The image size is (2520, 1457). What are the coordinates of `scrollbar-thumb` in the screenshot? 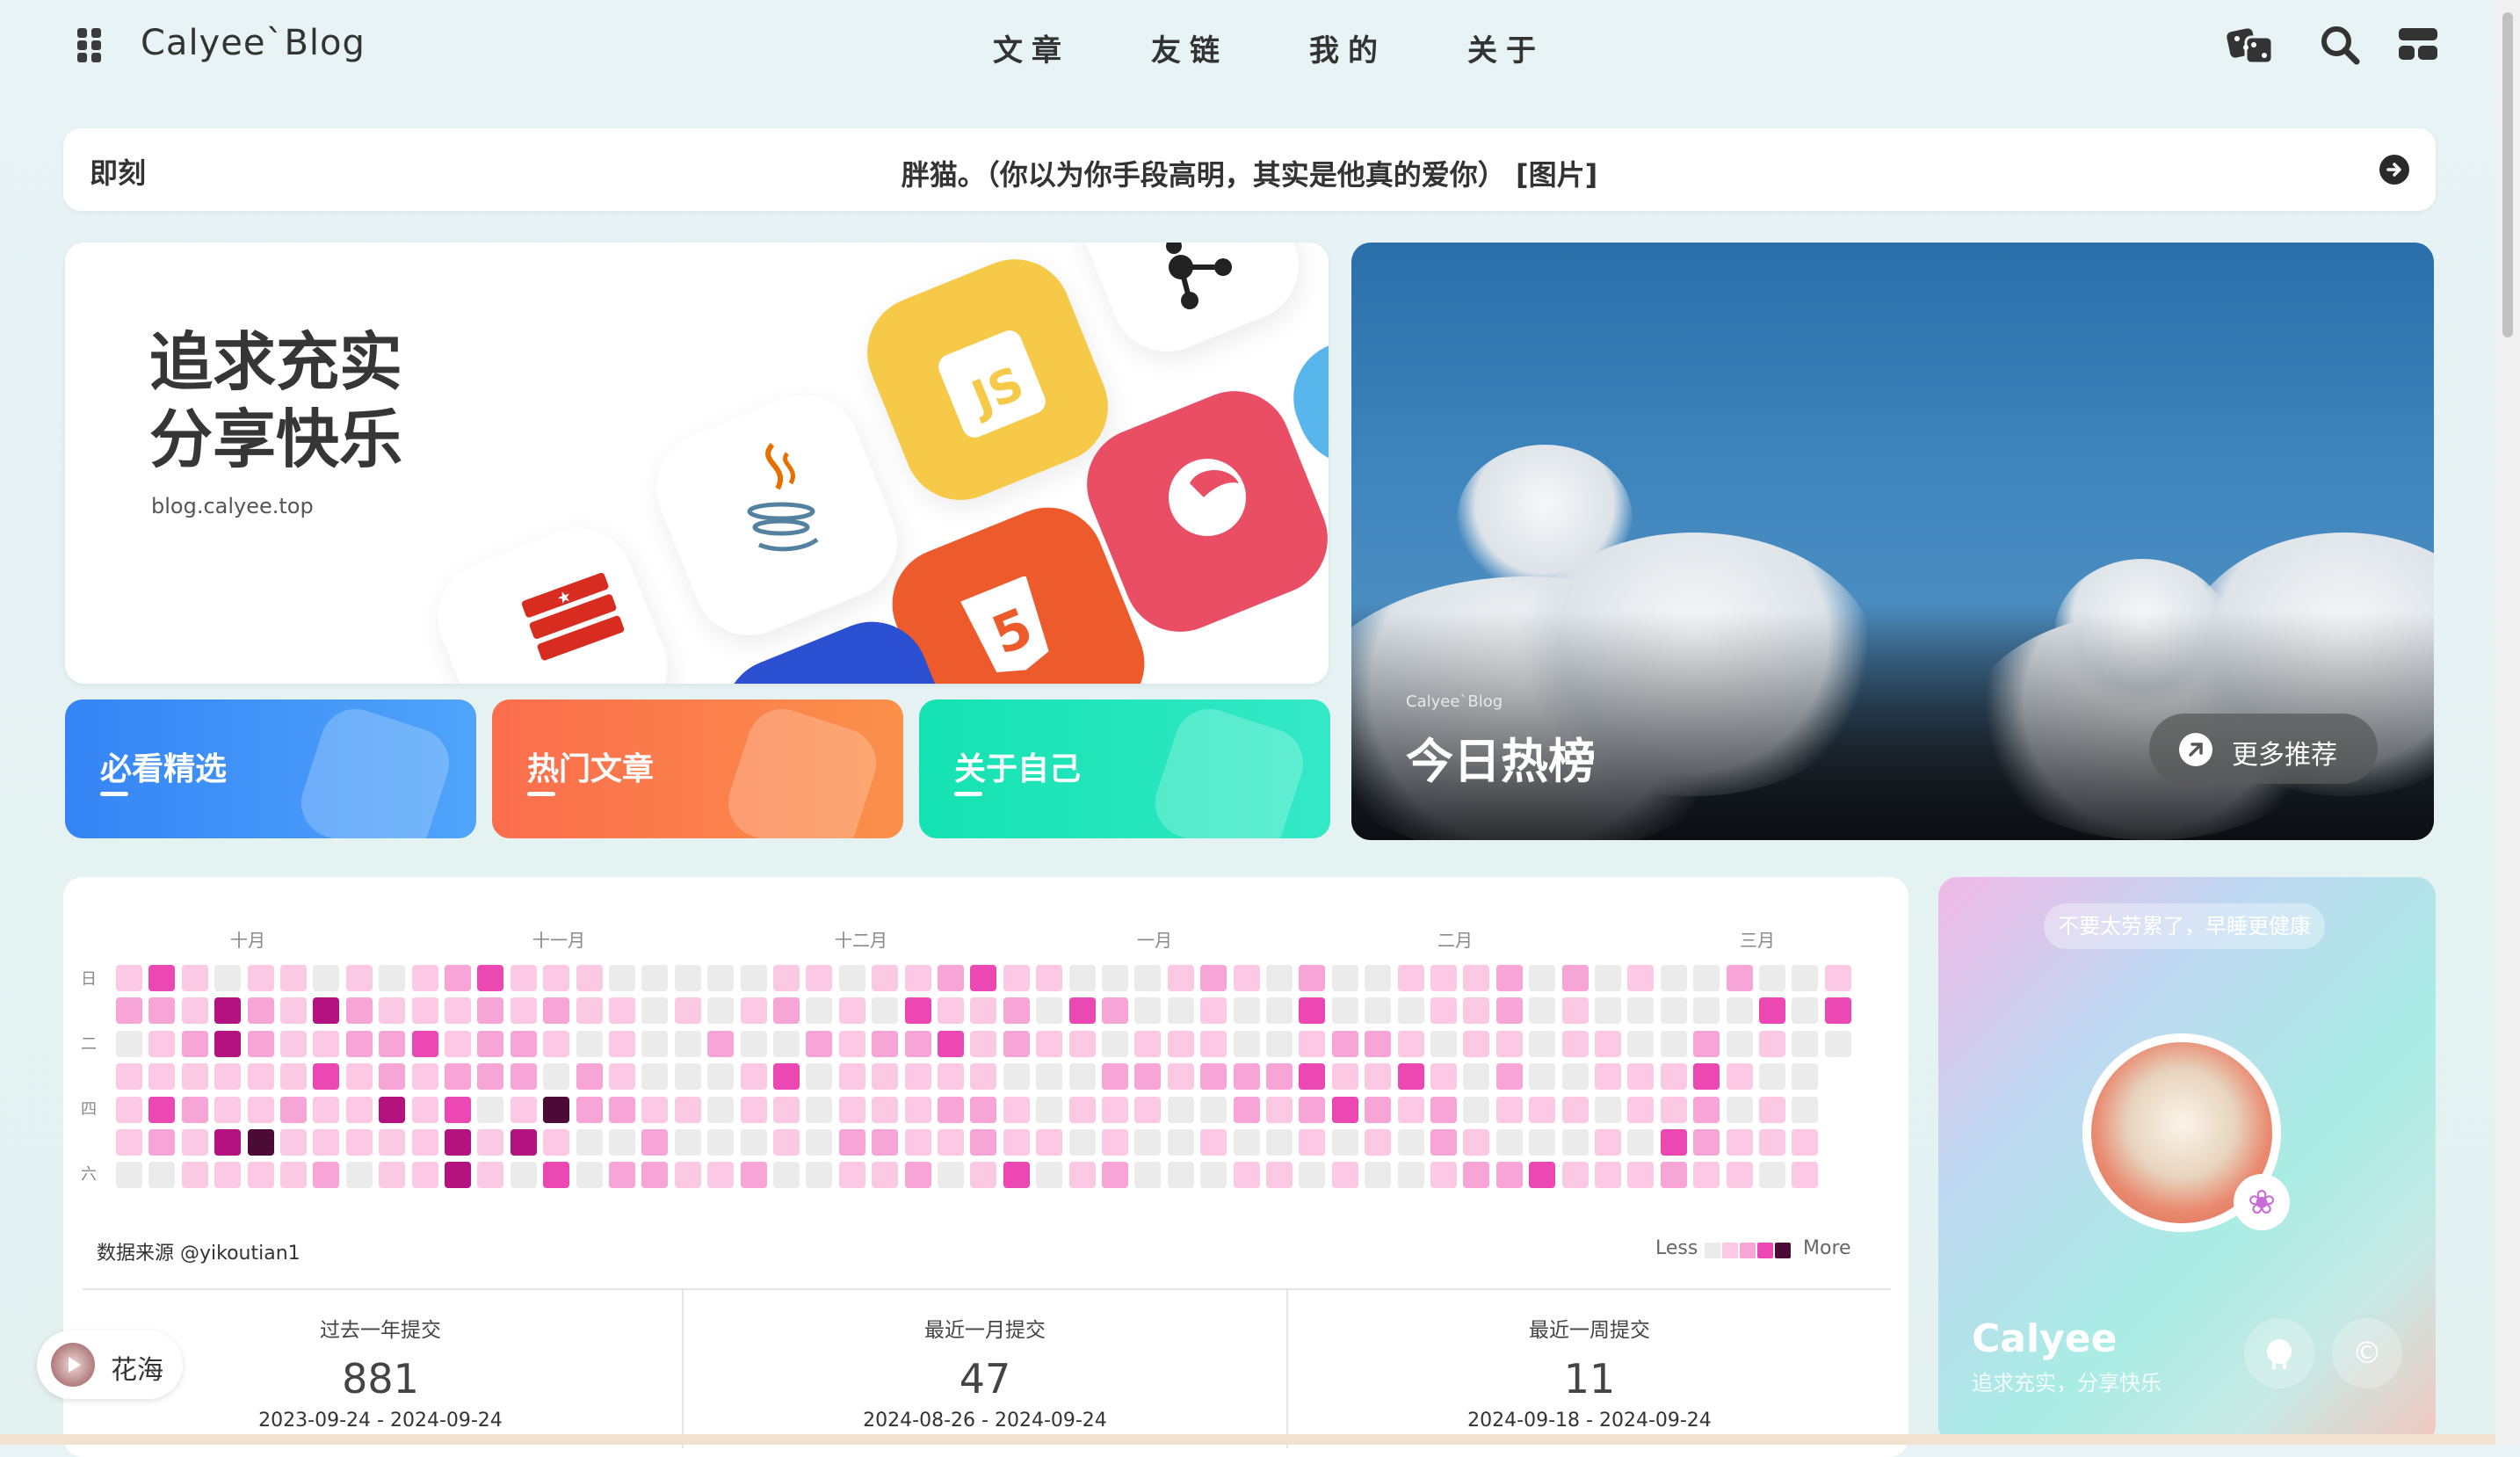 It's located at (2507, 174).